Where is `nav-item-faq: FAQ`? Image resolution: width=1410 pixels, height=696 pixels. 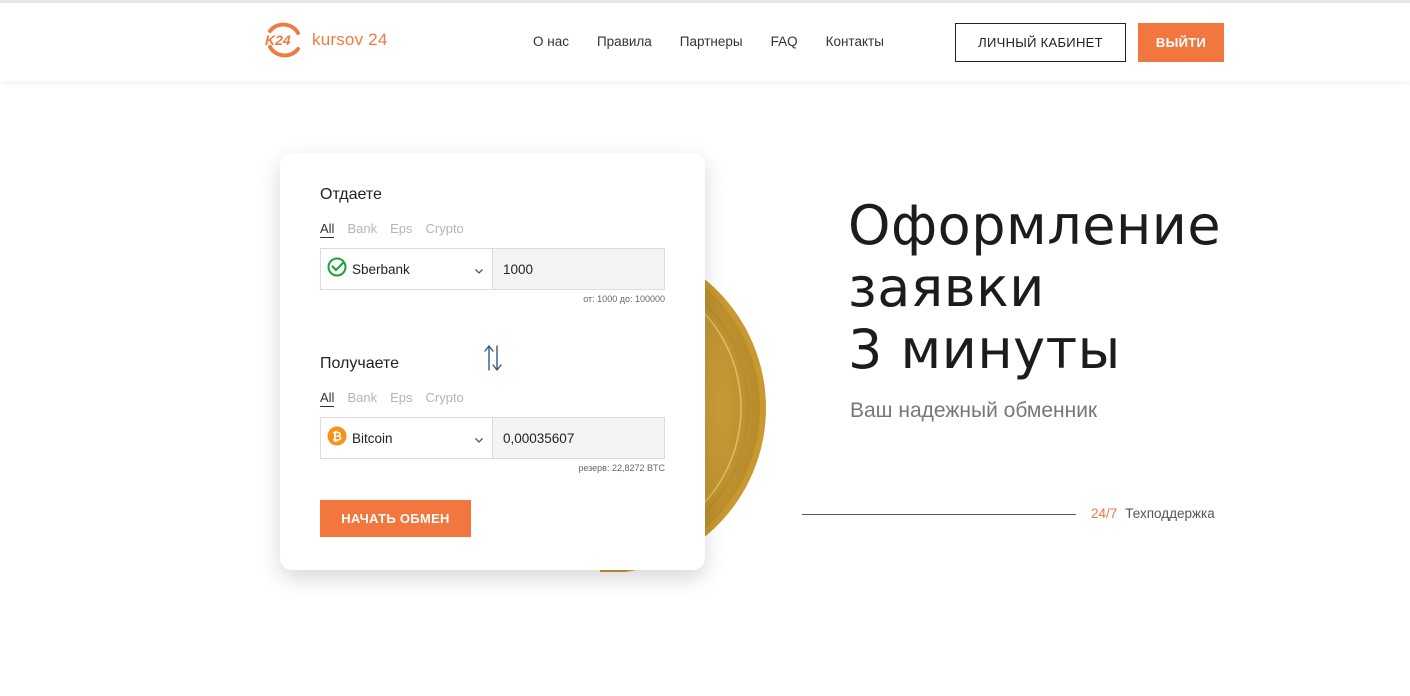
nav-item-faq: FAQ is located at coordinates (784, 41).